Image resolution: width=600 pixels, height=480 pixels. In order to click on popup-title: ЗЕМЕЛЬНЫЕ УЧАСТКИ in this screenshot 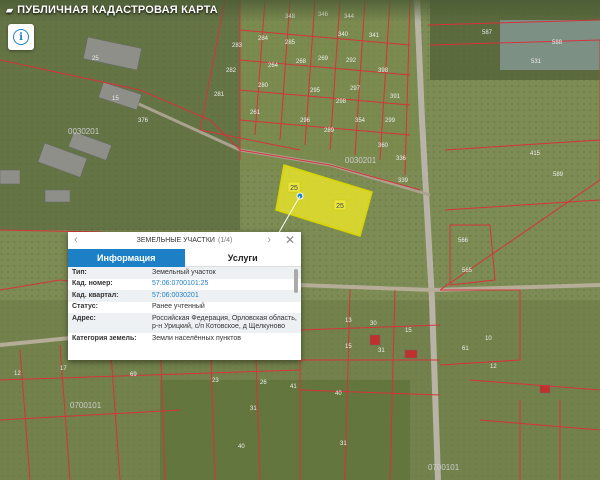, I will do `click(175, 240)`.